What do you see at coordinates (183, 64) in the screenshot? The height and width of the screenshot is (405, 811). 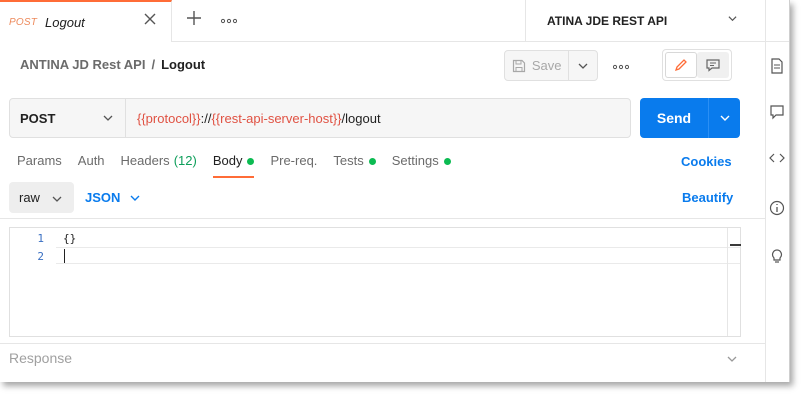 I see `breadcrumb-request: Logout` at bounding box center [183, 64].